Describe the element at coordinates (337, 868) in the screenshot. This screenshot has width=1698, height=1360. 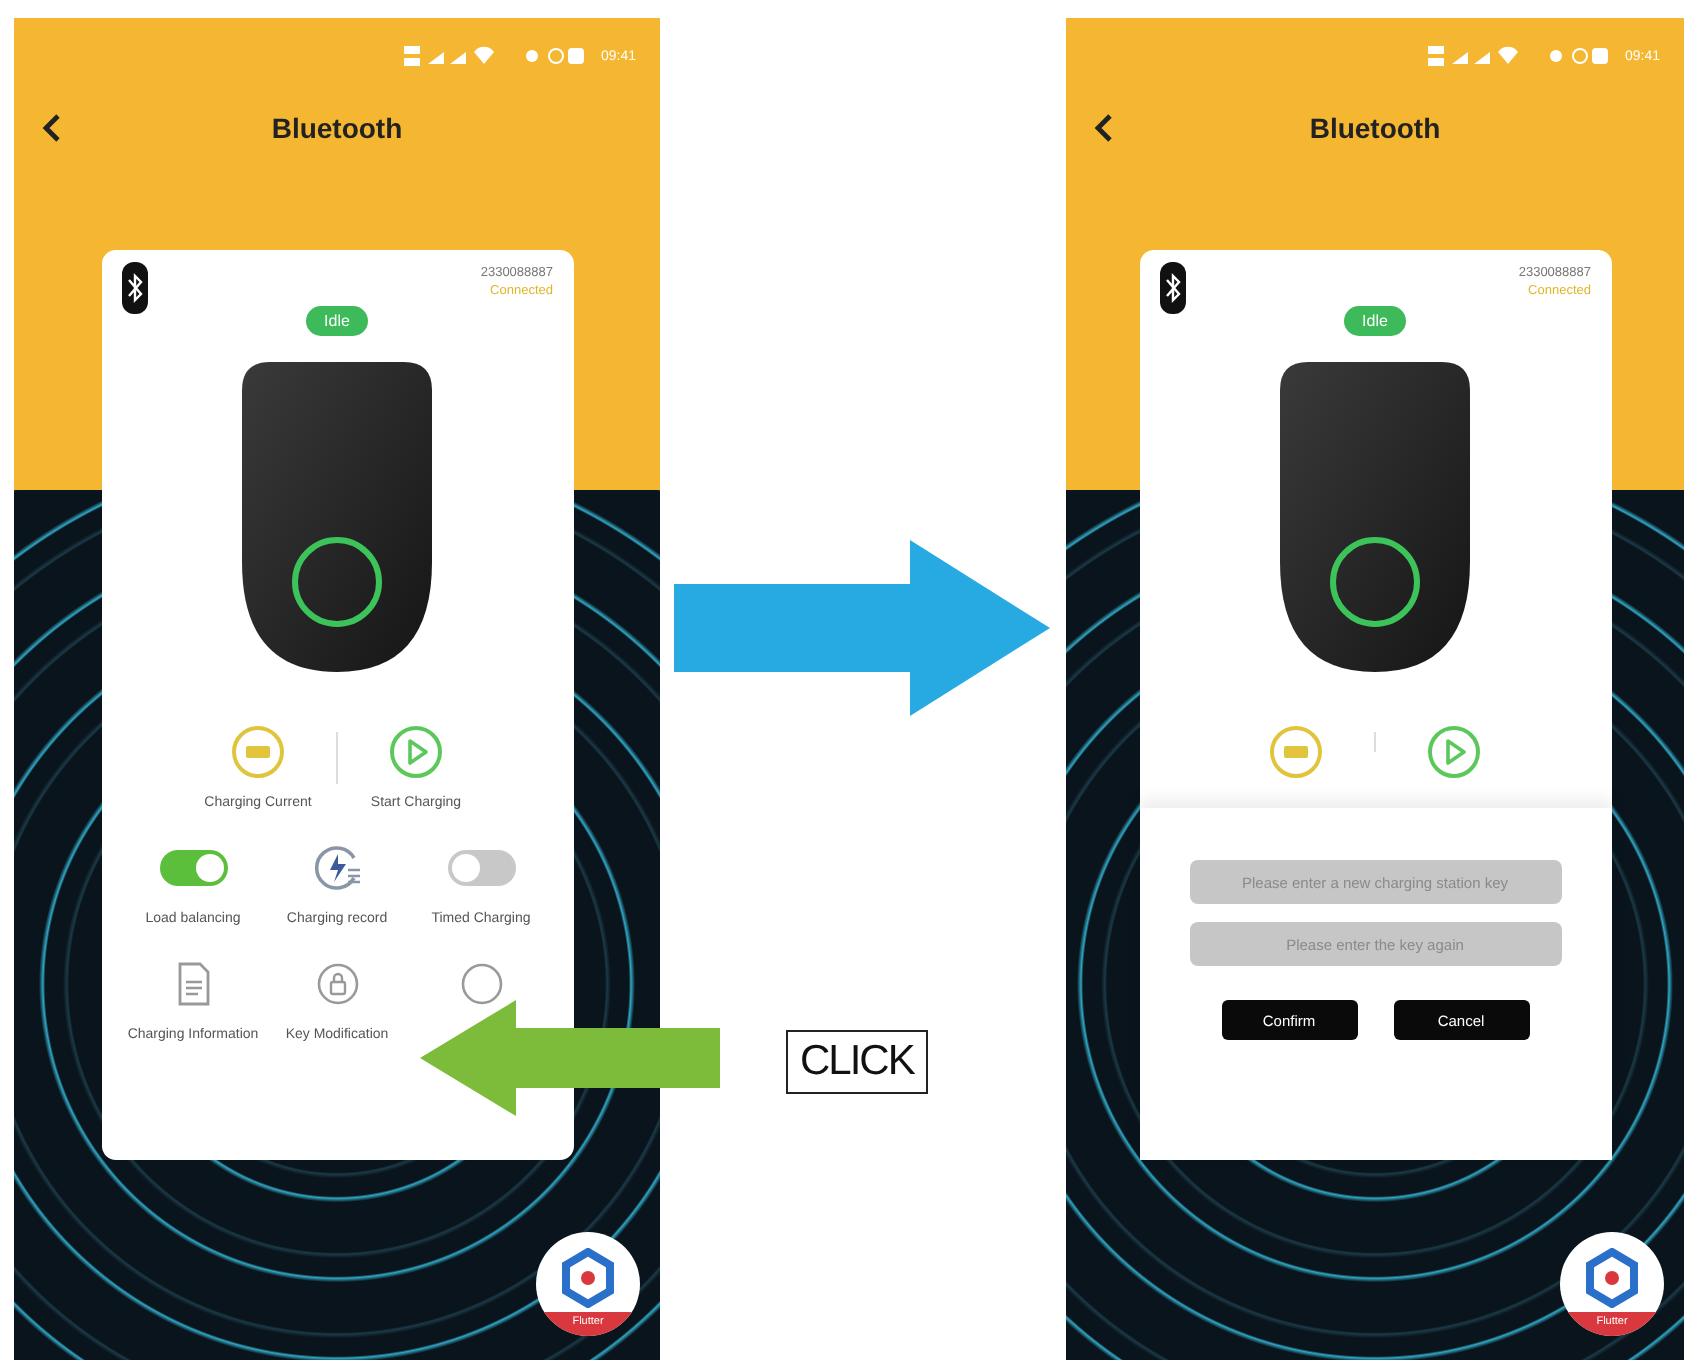
I see `history-icon` at that location.